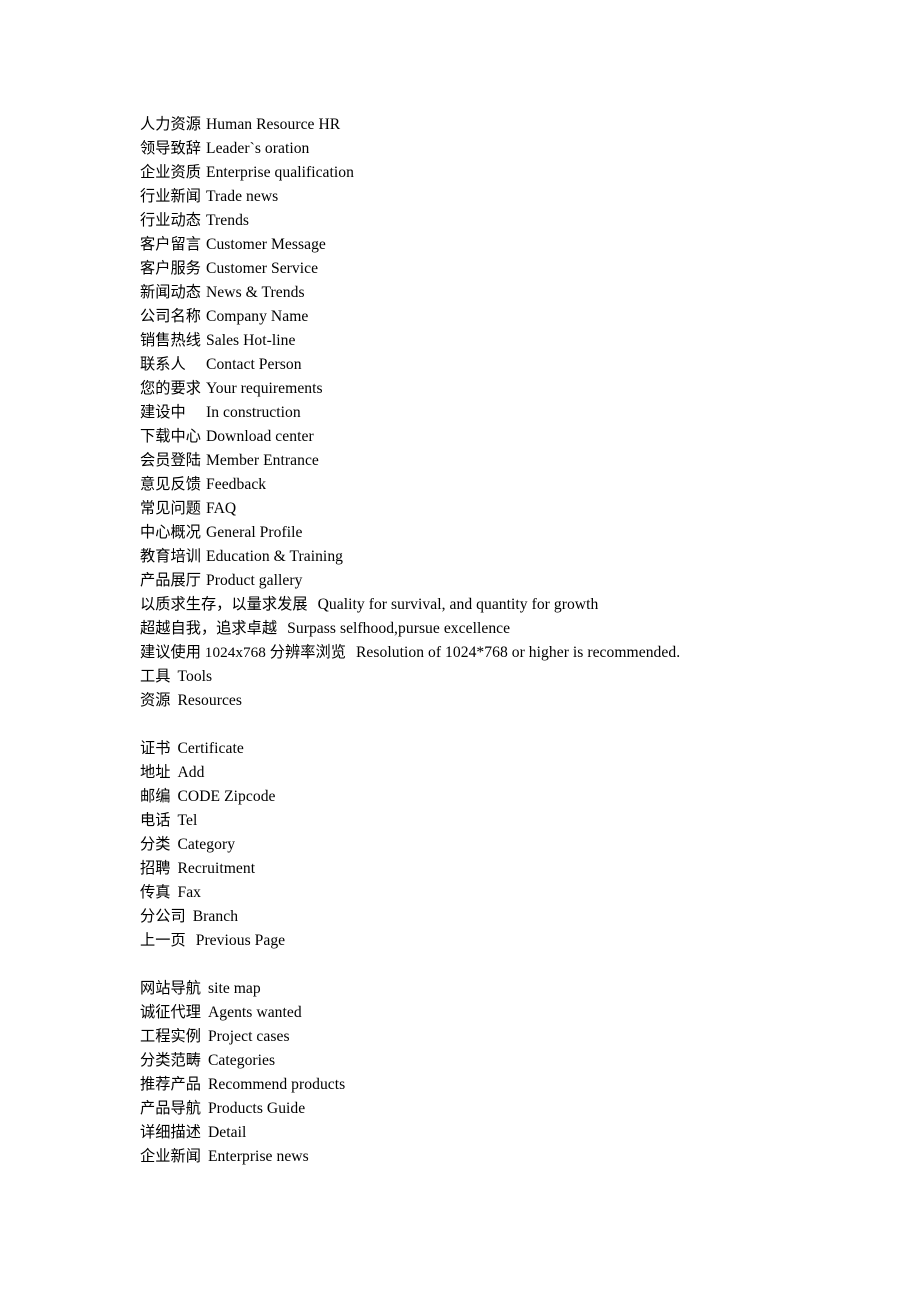 The height and width of the screenshot is (1302, 920). What do you see at coordinates (490, 917) in the screenshot?
I see `glossary-entry: 分公司 Branch` at bounding box center [490, 917].